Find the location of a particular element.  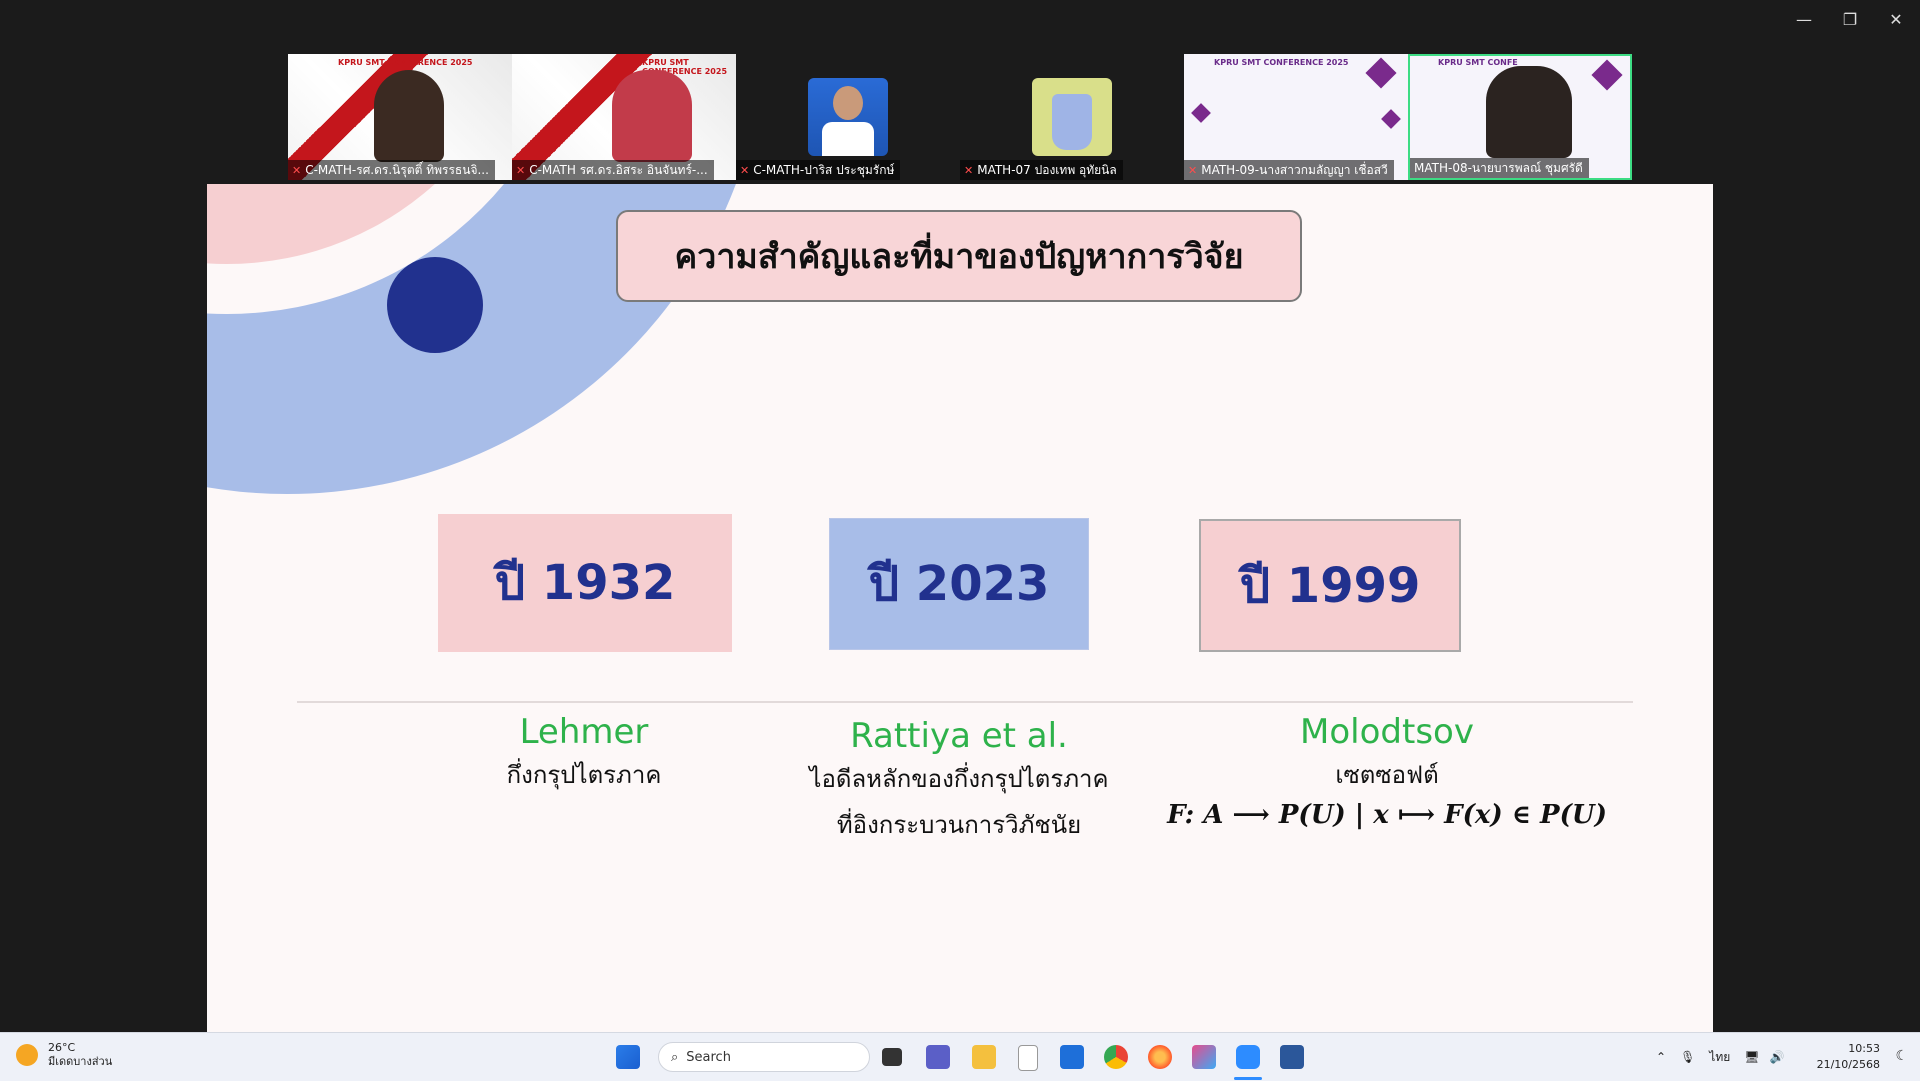

clock-time: 10:53 is located at coordinates (1864, 1048).